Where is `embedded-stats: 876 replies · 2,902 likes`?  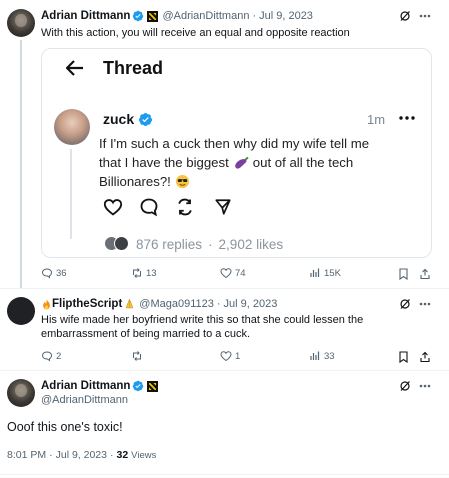
embedded-stats: 876 replies · 2,902 likes is located at coordinates (193, 244).